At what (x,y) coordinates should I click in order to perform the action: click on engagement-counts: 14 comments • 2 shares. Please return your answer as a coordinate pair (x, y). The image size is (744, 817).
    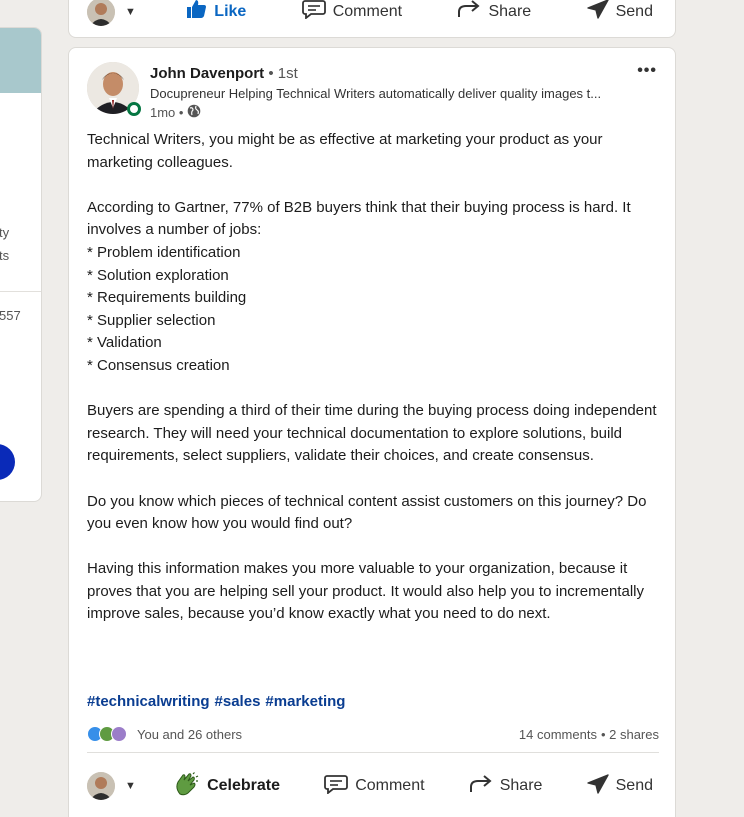
    Looking at the image, I should click on (589, 734).